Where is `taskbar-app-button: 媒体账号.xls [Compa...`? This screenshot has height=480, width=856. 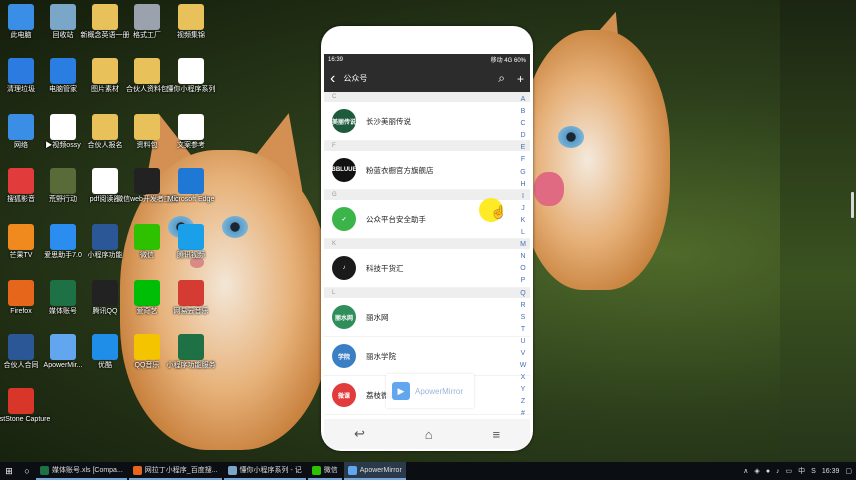
taskbar-app-button: 媒体账号.xls [Compa... is located at coordinates (81, 471).